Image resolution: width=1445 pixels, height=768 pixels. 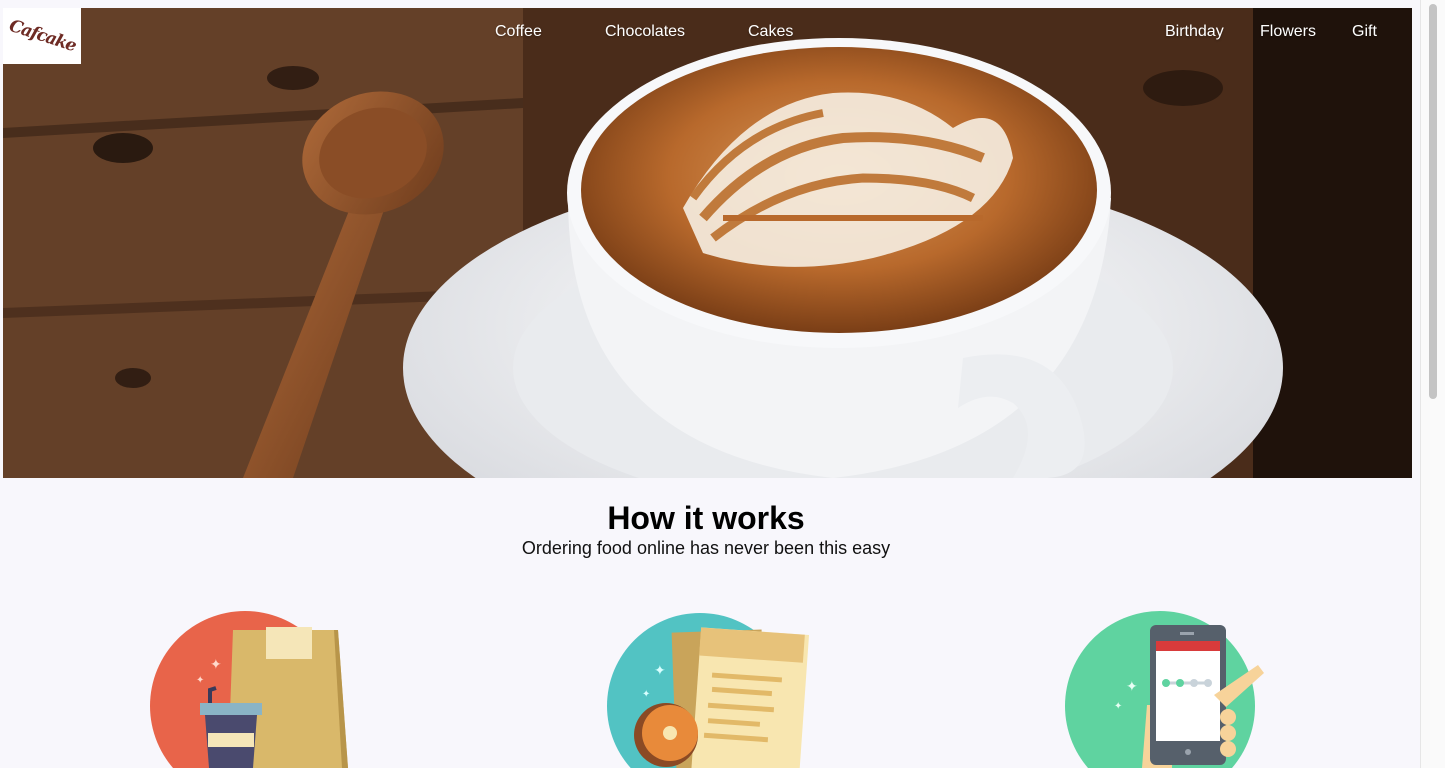 What do you see at coordinates (1288, 32) in the screenshot?
I see `nav-link-flowers: Flowers` at bounding box center [1288, 32].